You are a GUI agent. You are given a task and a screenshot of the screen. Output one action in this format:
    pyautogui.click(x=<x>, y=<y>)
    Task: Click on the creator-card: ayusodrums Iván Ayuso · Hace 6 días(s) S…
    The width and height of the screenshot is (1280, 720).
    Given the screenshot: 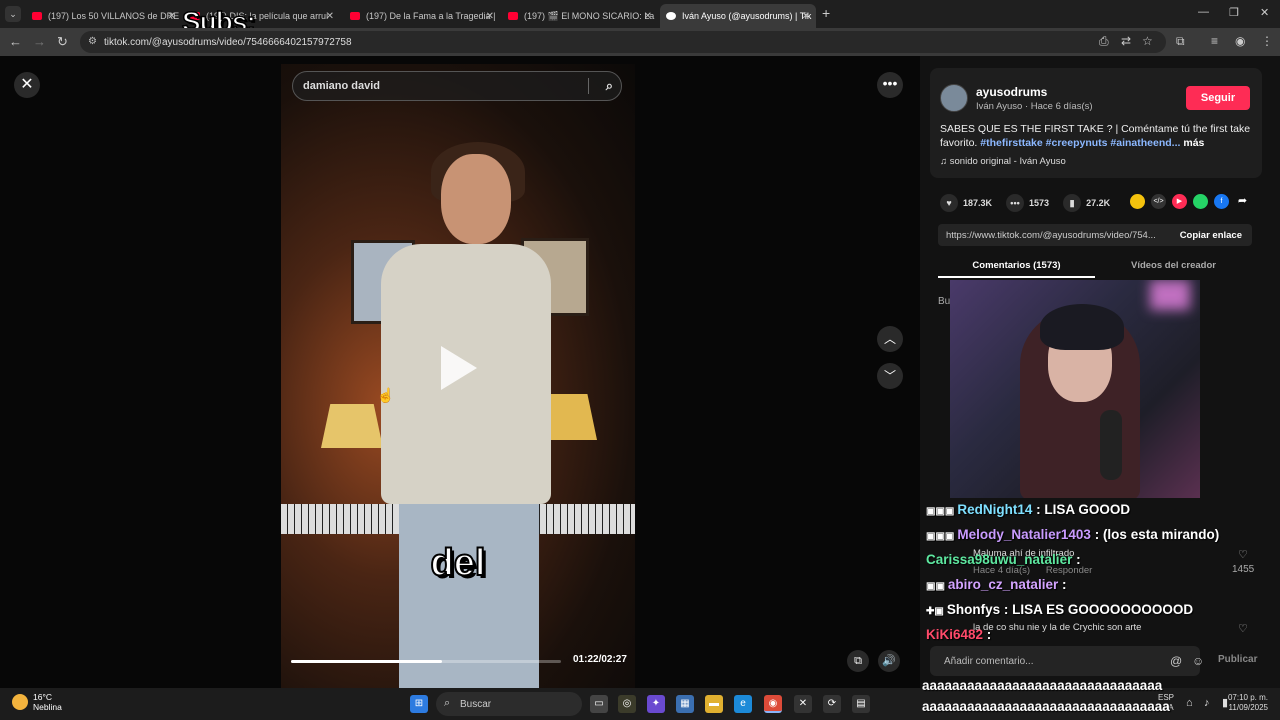 What is the action you would take?
    pyautogui.click(x=1096, y=123)
    